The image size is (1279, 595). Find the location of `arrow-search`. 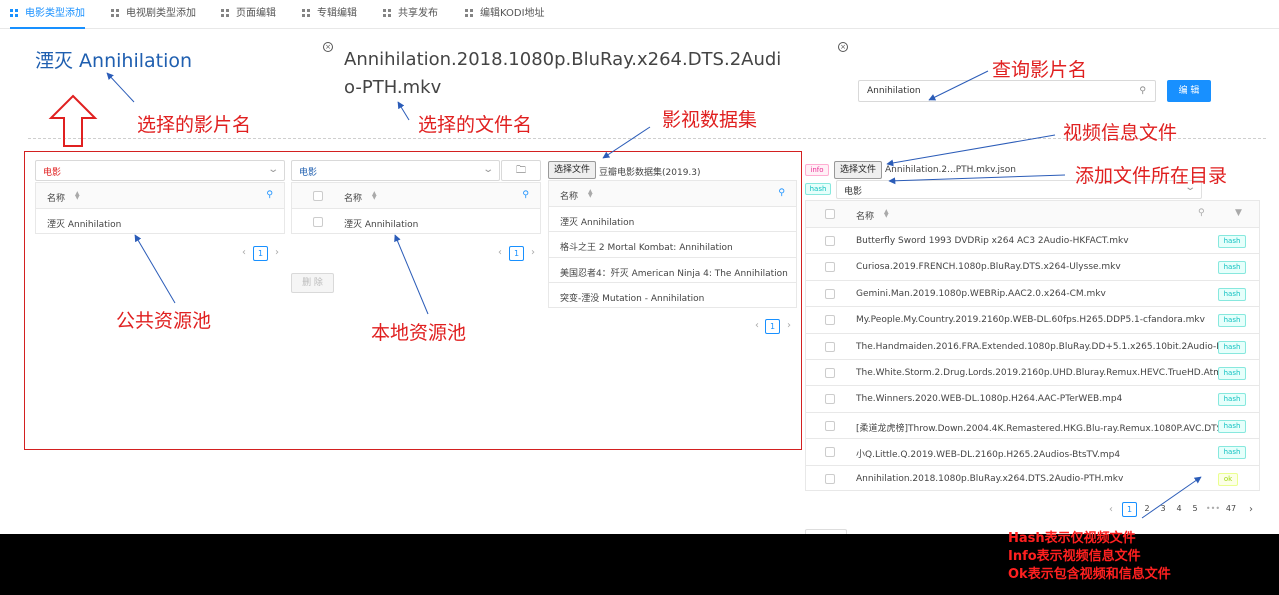

arrow-search is located at coordinates (958, 85).